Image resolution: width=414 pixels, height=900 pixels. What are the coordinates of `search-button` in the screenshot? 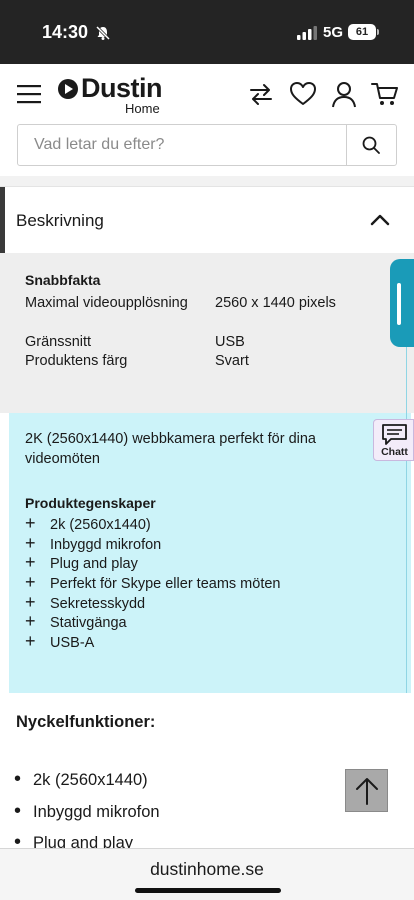 It's located at (371, 145).